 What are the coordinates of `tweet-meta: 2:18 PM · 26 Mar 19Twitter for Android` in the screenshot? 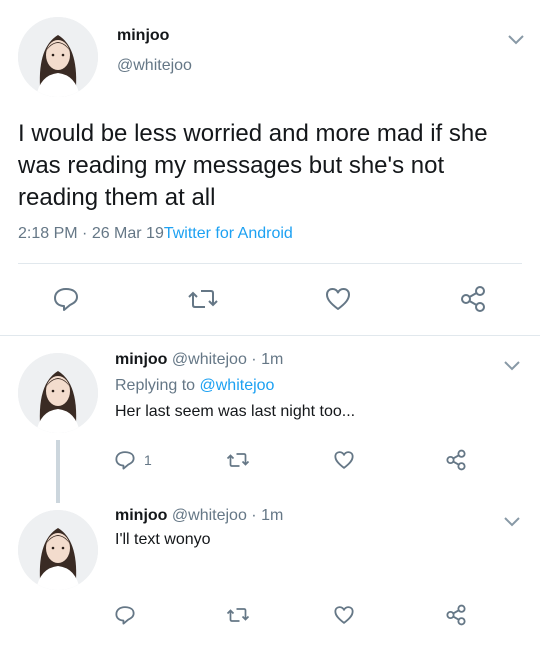 It's located at (155, 234).